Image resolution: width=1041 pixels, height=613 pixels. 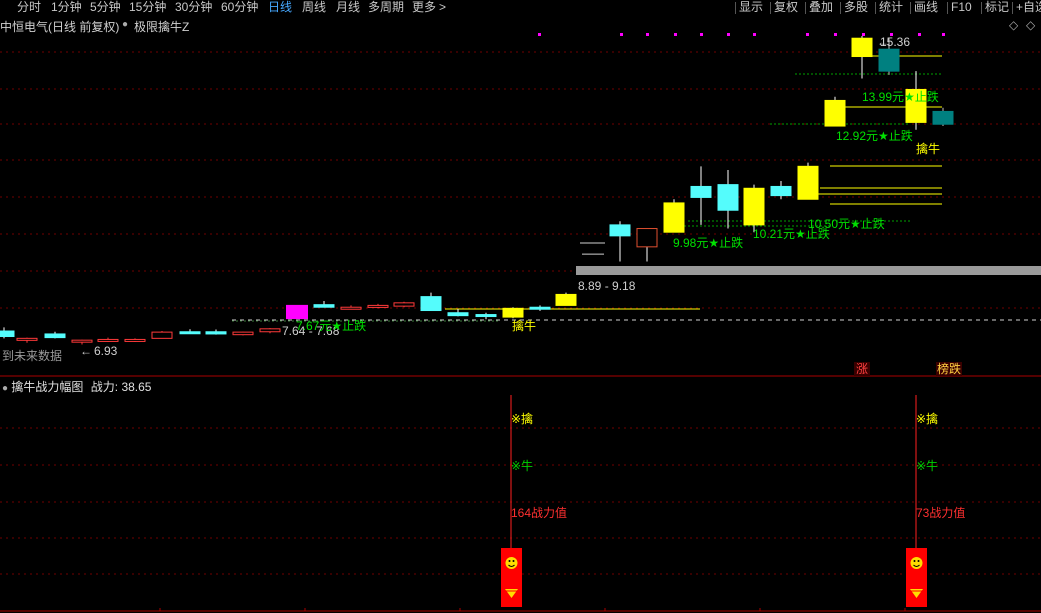 What do you see at coordinates (708, 242) in the screenshot?
I see `stop-label: 9.98元★止跌` at bounding box center [708, 242].